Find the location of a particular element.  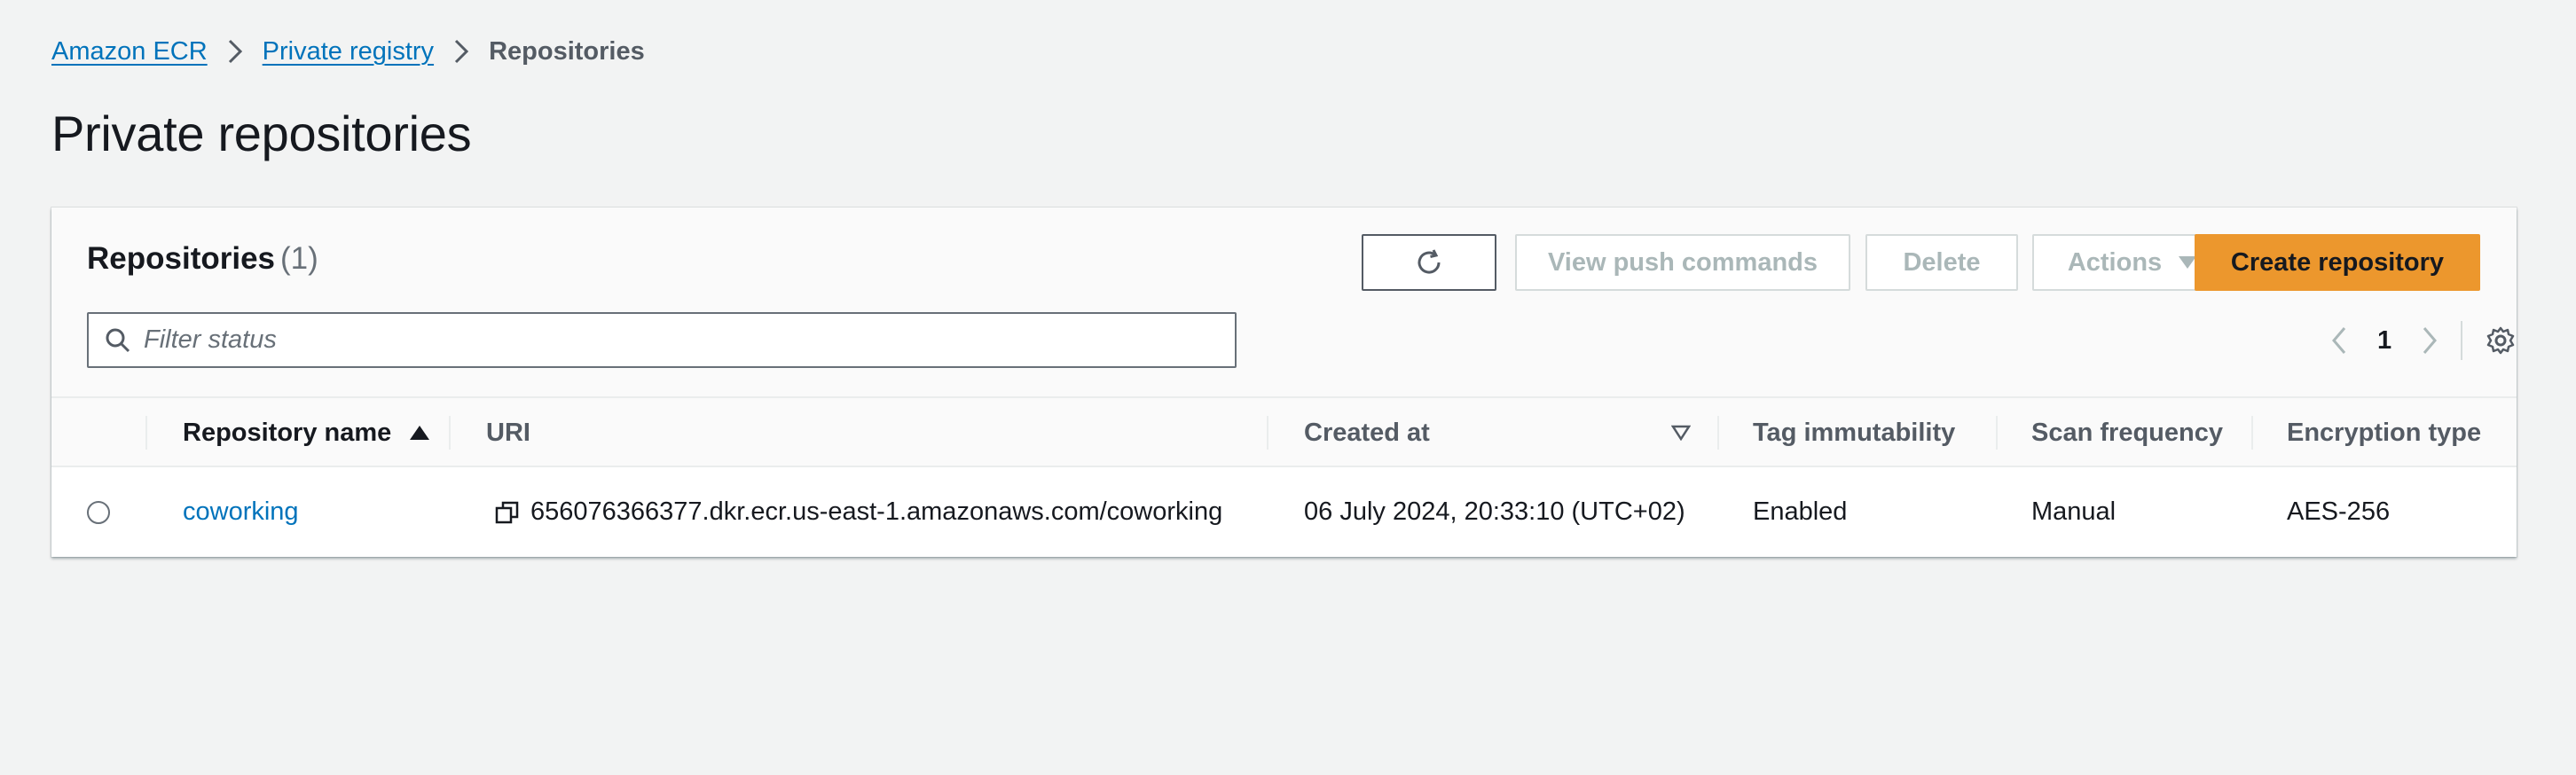

created-at-cell: 06 July 2024, 20:33:10 (UTC+02) is located at coordinates (1494, 511).